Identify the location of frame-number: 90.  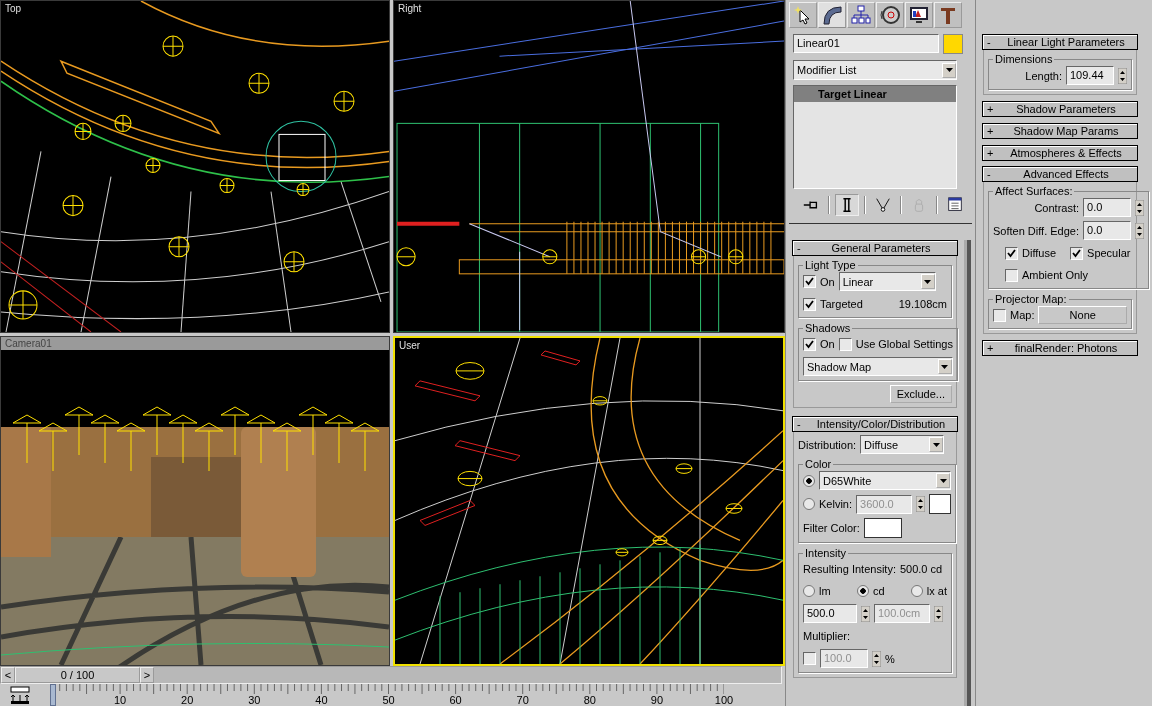
(656, 700).